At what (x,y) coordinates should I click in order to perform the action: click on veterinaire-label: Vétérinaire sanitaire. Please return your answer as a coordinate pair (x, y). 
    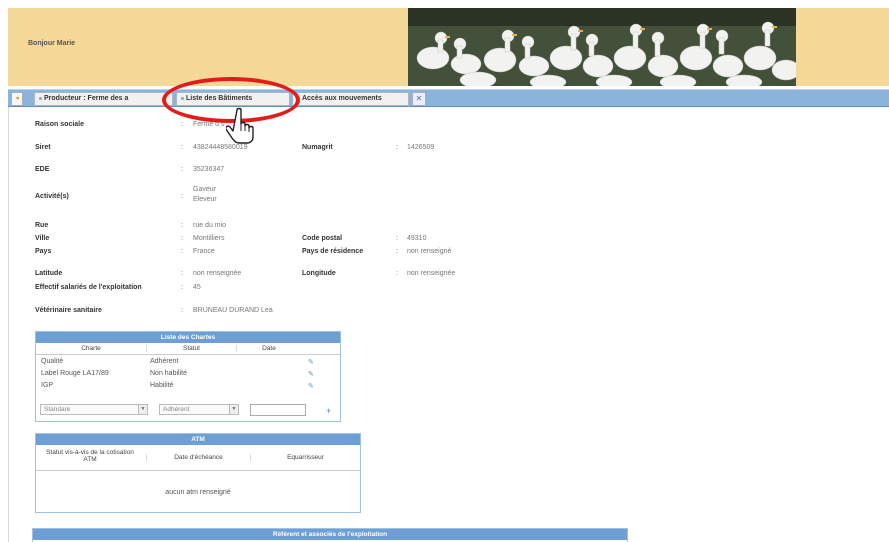
    Looking at the image, I should click on (68, 310).